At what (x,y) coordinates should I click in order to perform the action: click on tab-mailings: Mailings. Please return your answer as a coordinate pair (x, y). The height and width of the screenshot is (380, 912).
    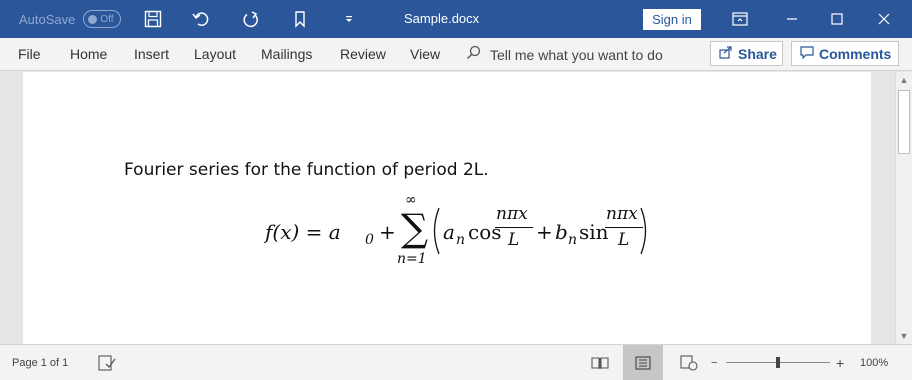
    Looking at the image, I should click on (286, 54).